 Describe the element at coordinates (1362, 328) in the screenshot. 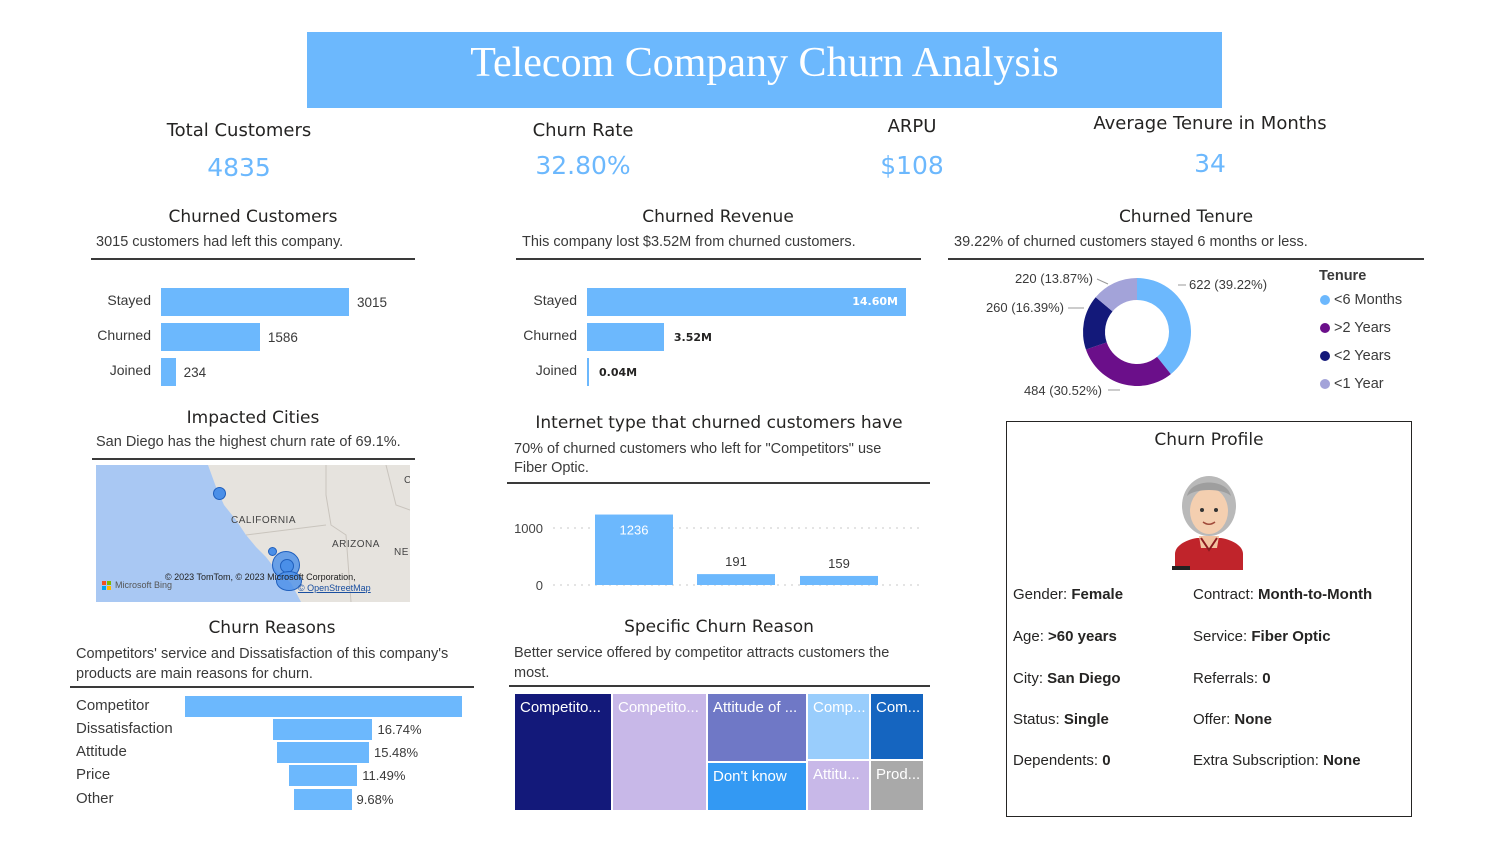

I see `legend-label: >2 Years` at that location.